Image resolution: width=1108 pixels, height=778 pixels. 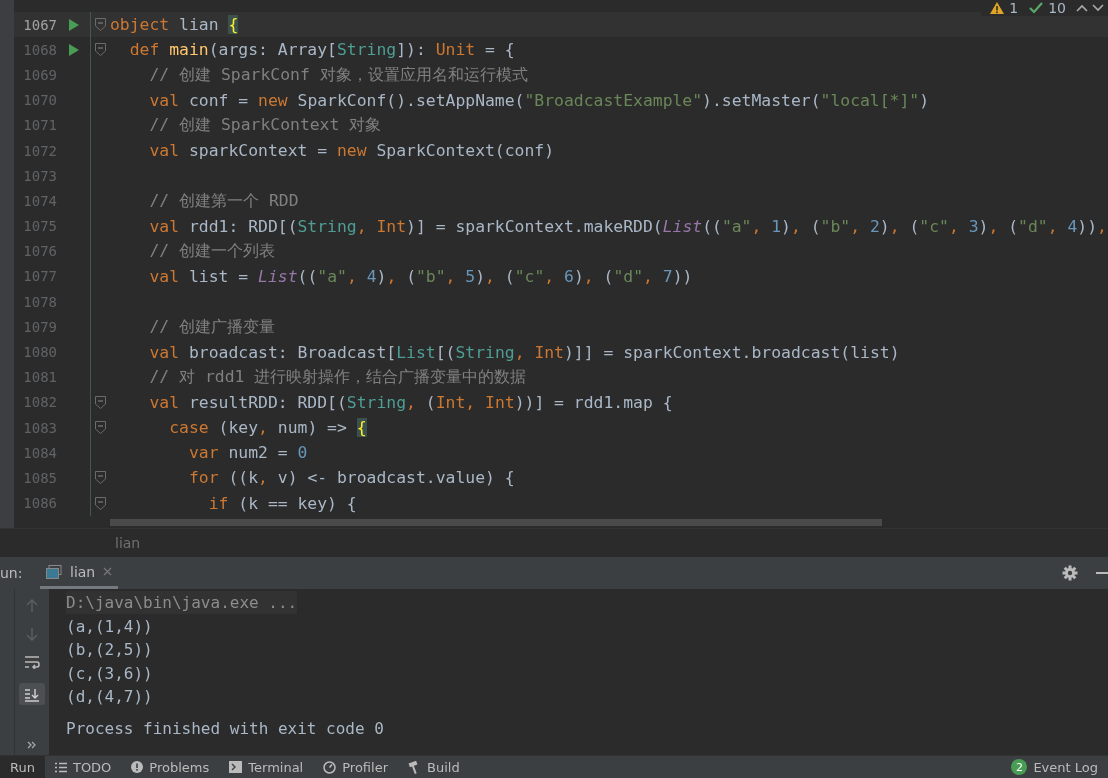 What do you see at coordinates (1054, 767) in the screenshot?
I see `event-log-button: 2 Event Log` at bounding box center [1054, 767].